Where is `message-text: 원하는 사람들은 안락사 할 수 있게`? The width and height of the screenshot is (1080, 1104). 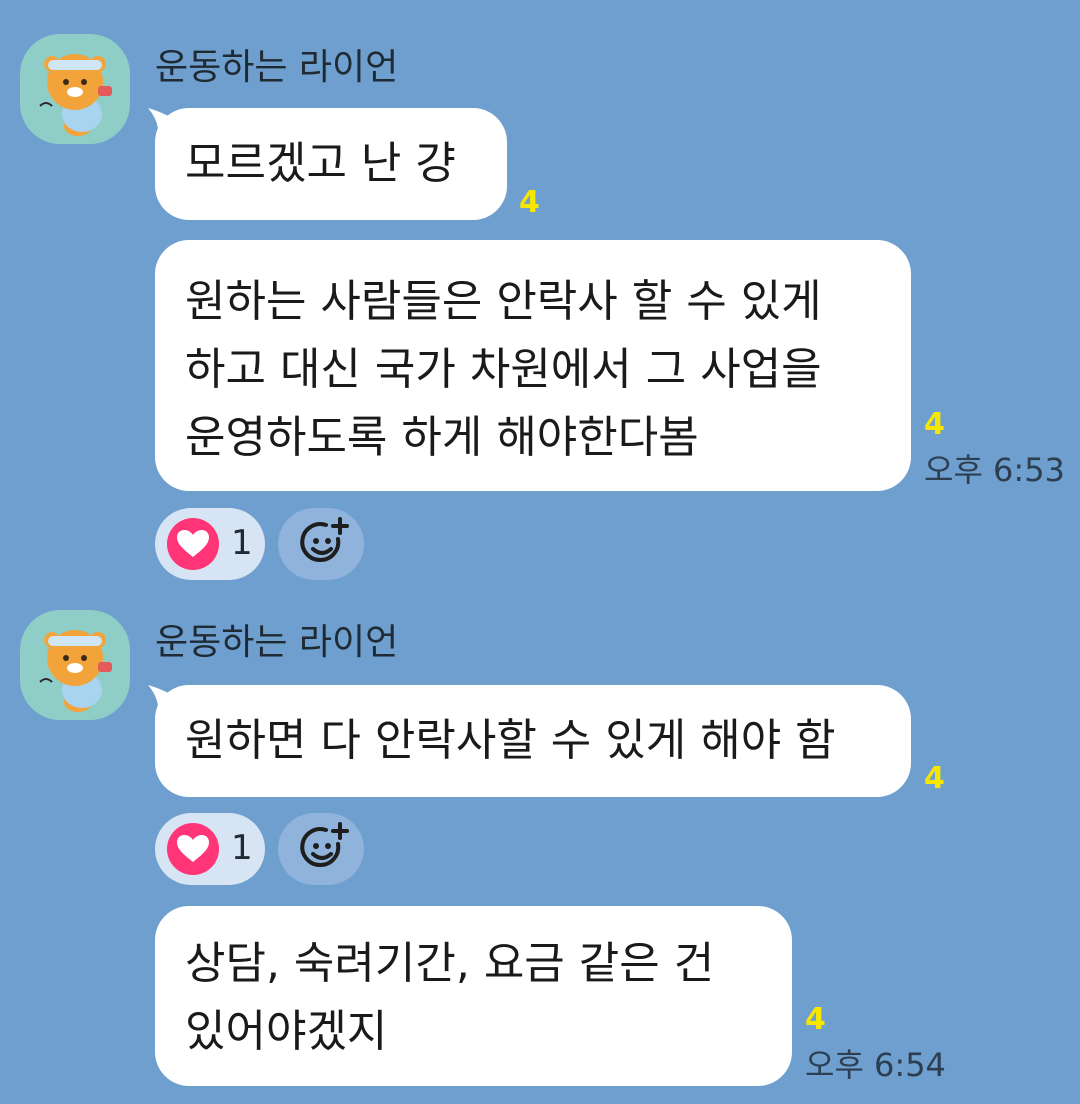
message-text: 원하는 사람들은 안락사 할 수 있게 is located at coordinates (503, 301).